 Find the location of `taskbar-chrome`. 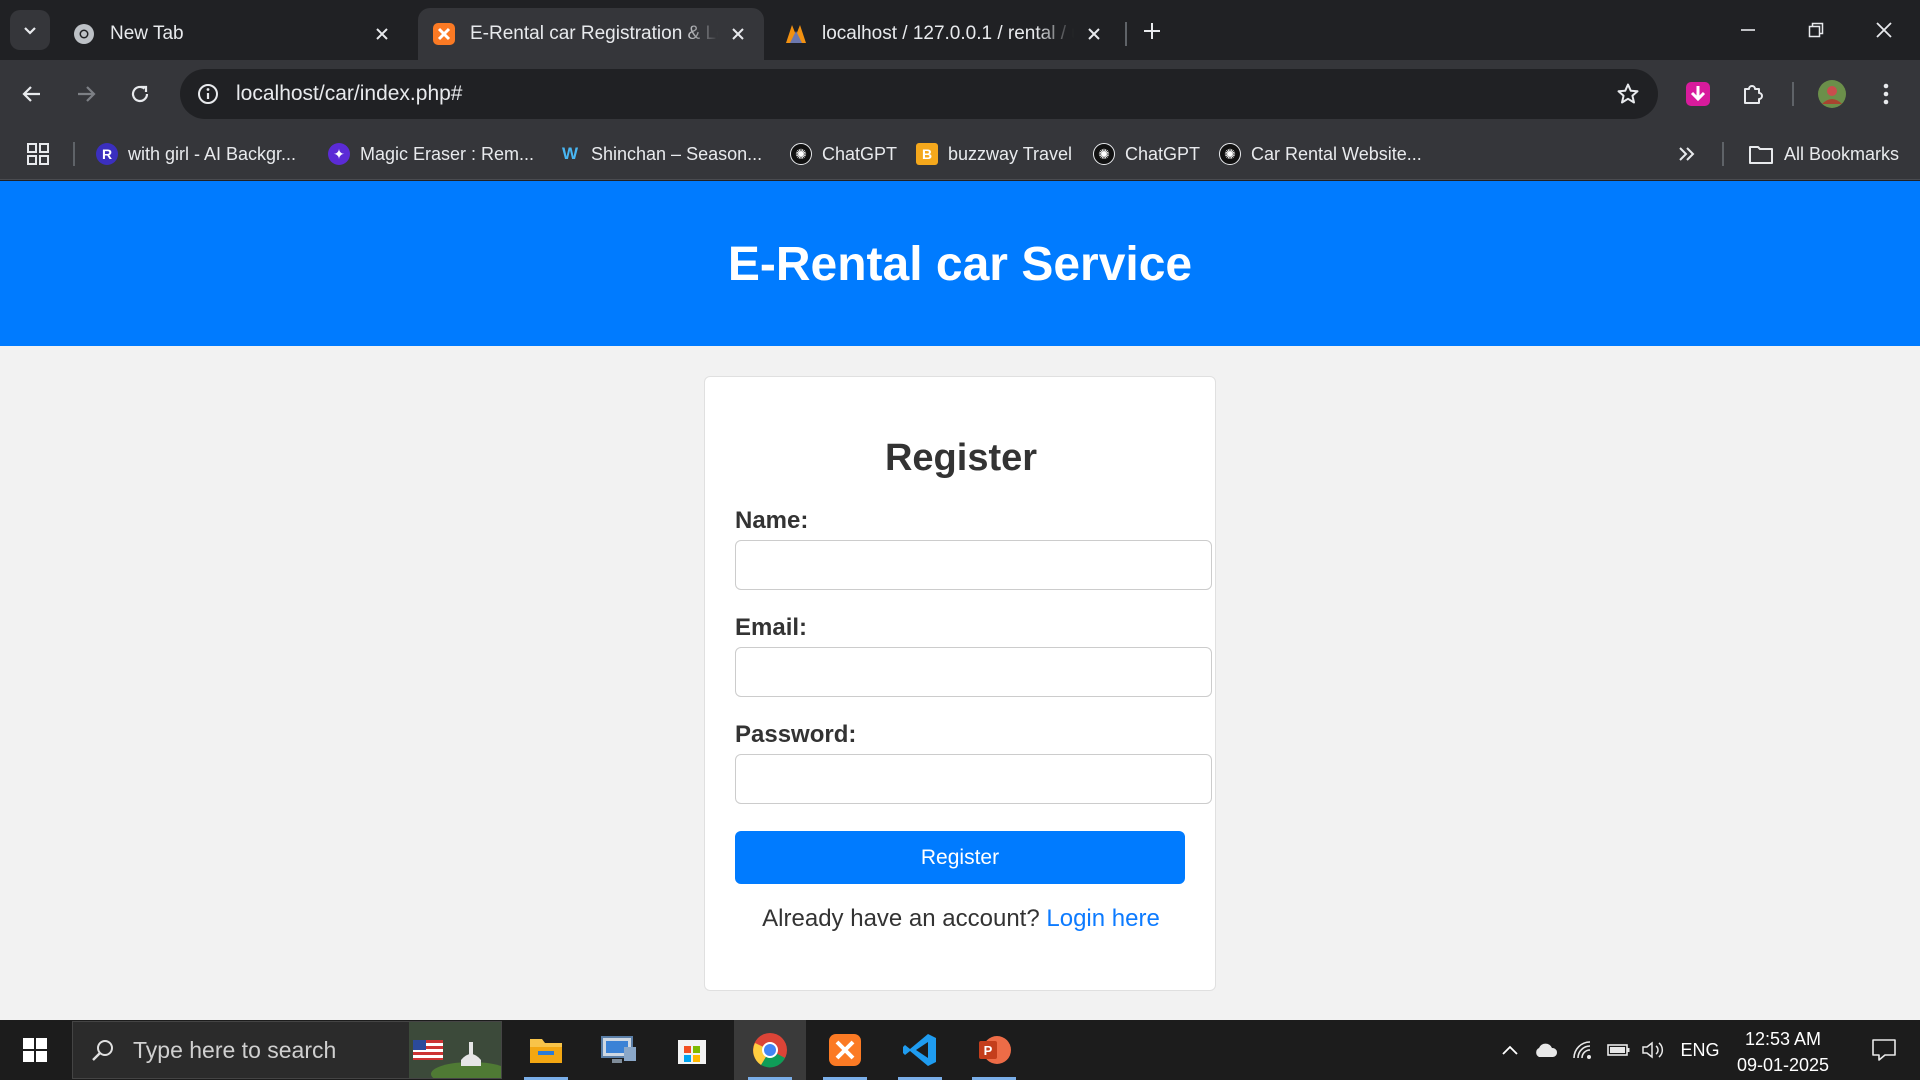

taskbar-chrome is located at coordinates (770, 1050).